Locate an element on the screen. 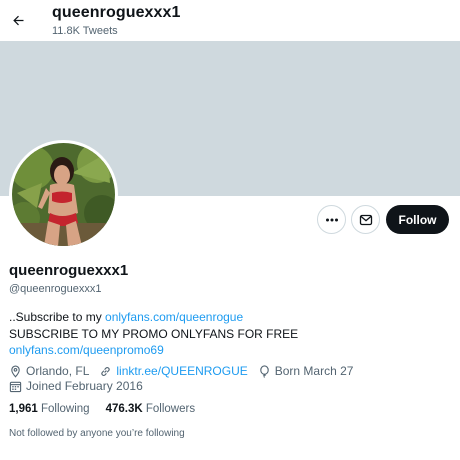  bio-line-2: SUBSCRIBE TO MY PROMO ONLYFANS FOR FREE is located at coordinates (154, 333).